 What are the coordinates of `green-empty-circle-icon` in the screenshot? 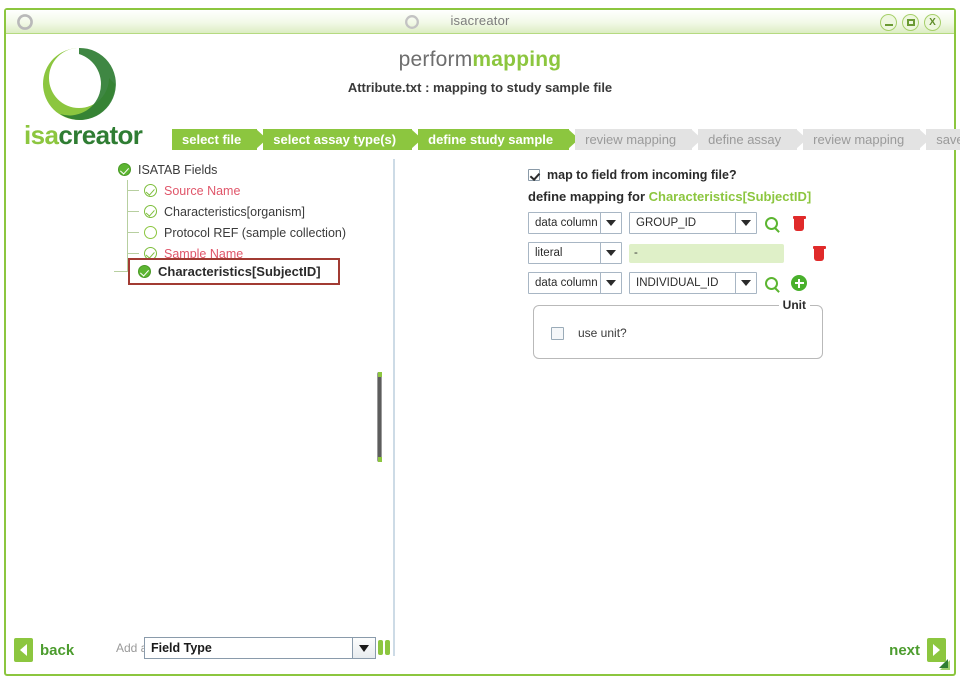 It's located at (150, 232).